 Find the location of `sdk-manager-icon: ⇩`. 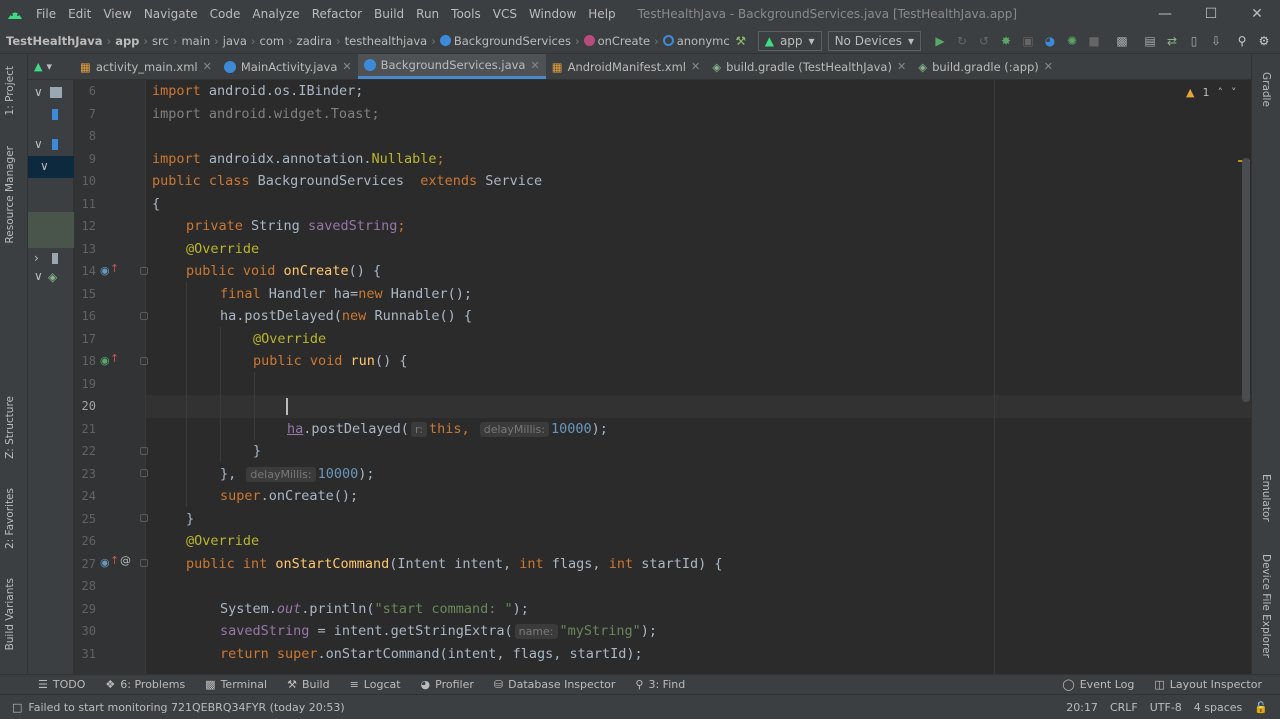

sdk-manager-icon: ⇩ is located at coordinates (1216, 41).